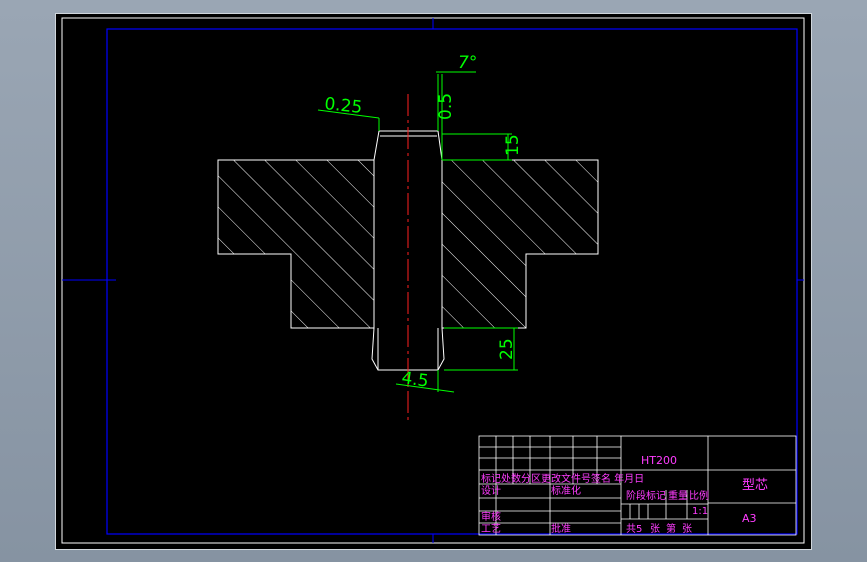  I want to click on material-label: HT200, so click(659, 460).